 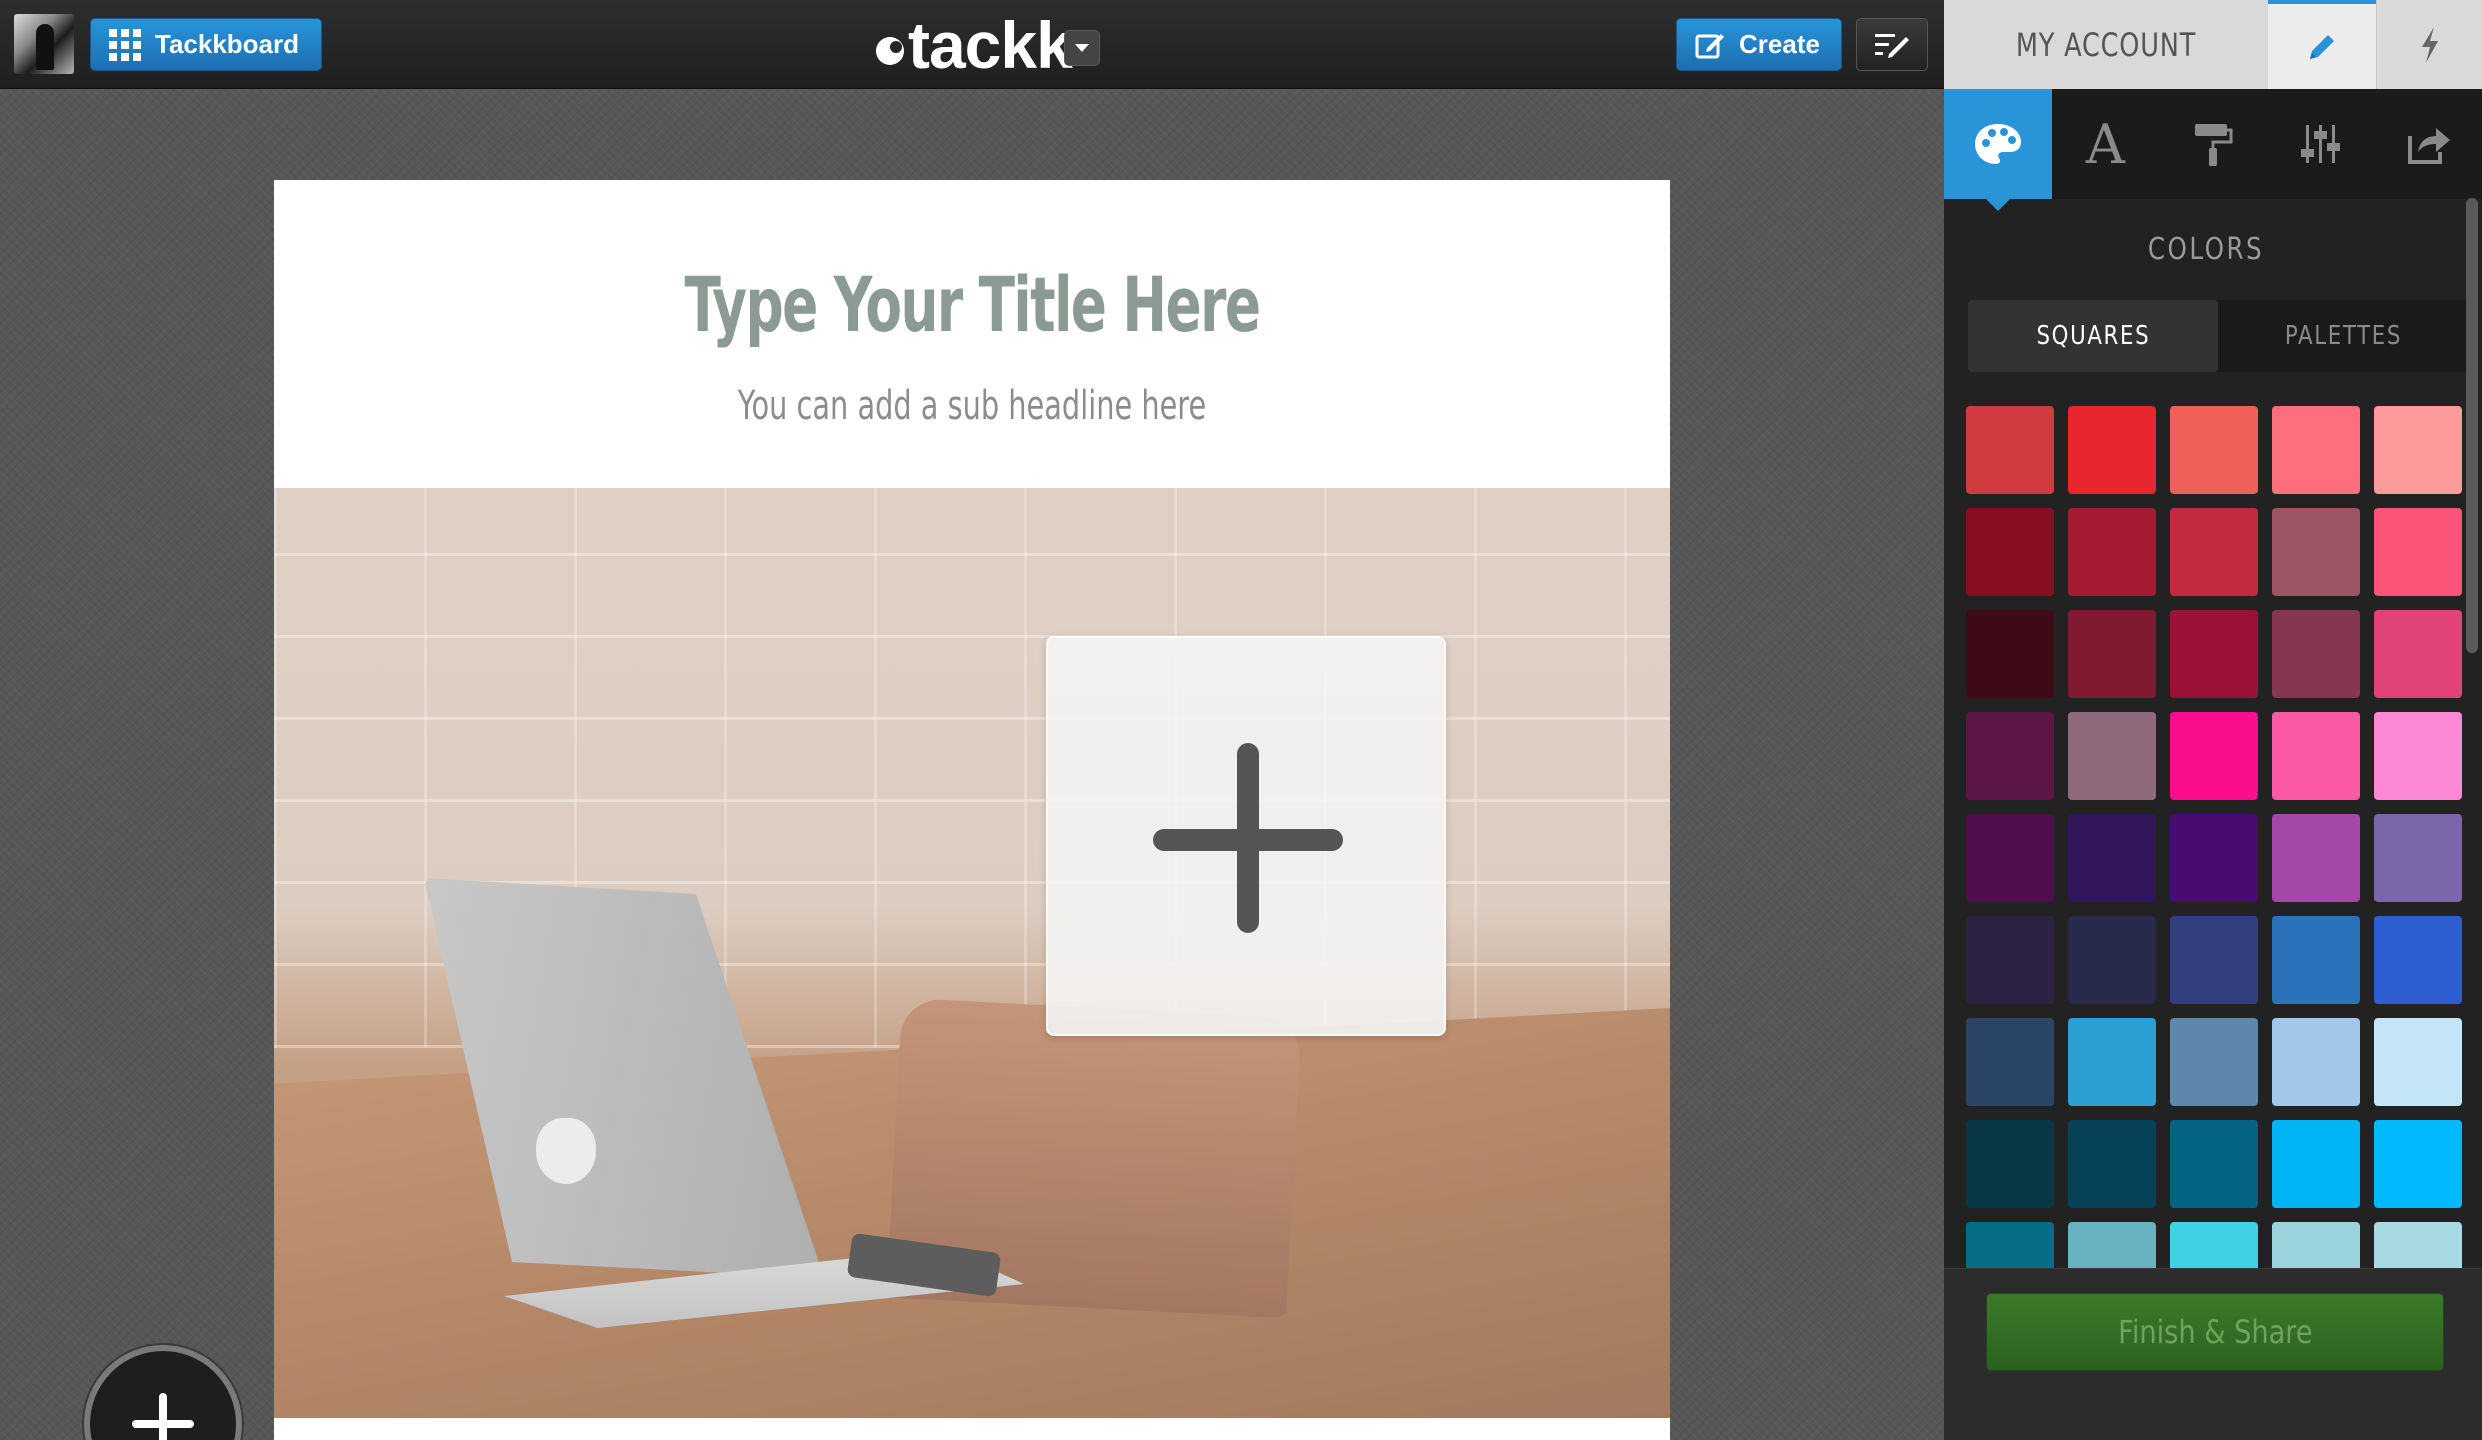 I want to click on my-account-tab: MY ACCOUNT, so click(x=2105, y=44).